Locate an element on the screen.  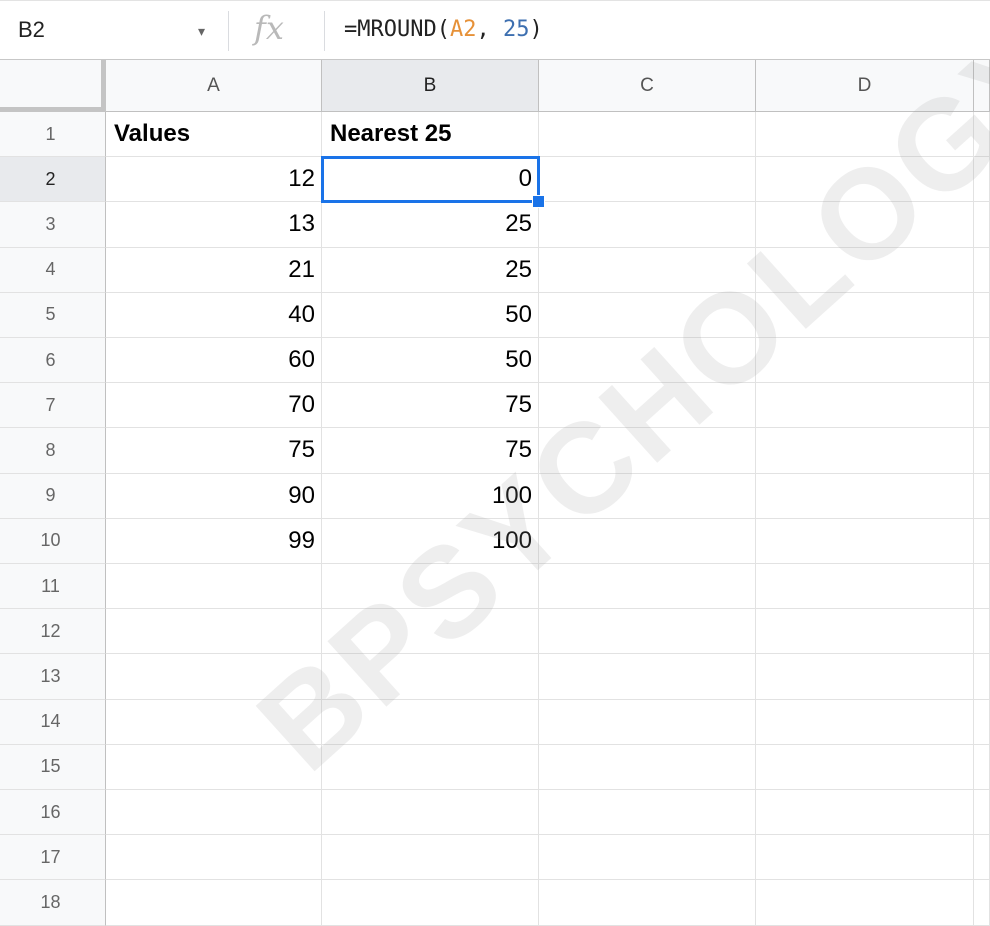
cell-a10: 99 is located at coordinates (214, 541).